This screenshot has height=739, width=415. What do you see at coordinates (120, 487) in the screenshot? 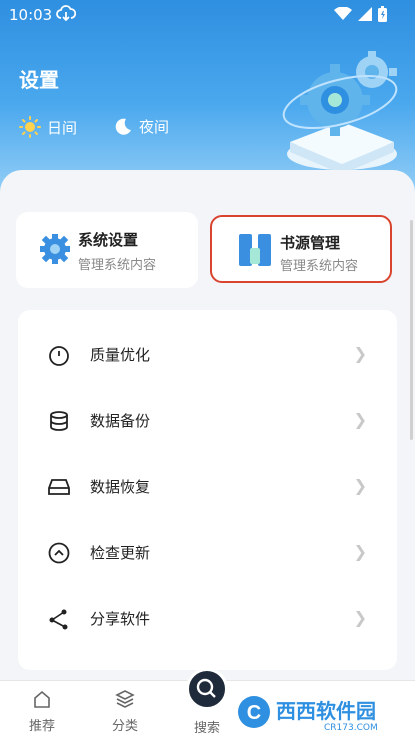
I see `list-item-label: 数据恢复` at bounding box center [120, 487].